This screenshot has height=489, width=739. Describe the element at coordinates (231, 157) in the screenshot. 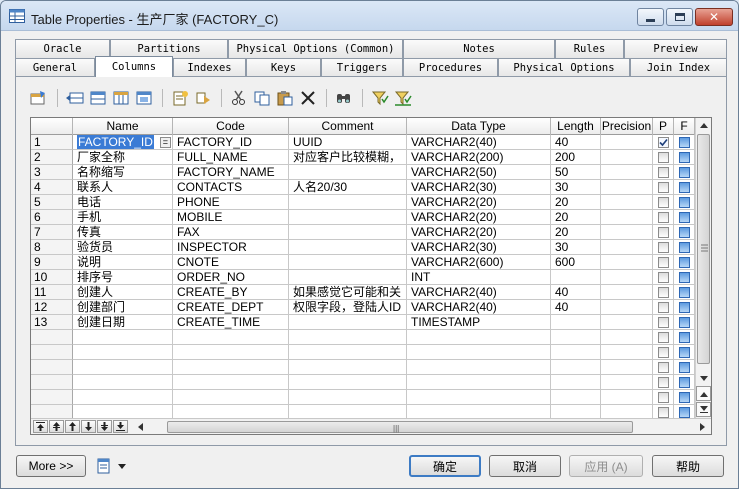

I see `cell-code: FULL_NAME` at that location.